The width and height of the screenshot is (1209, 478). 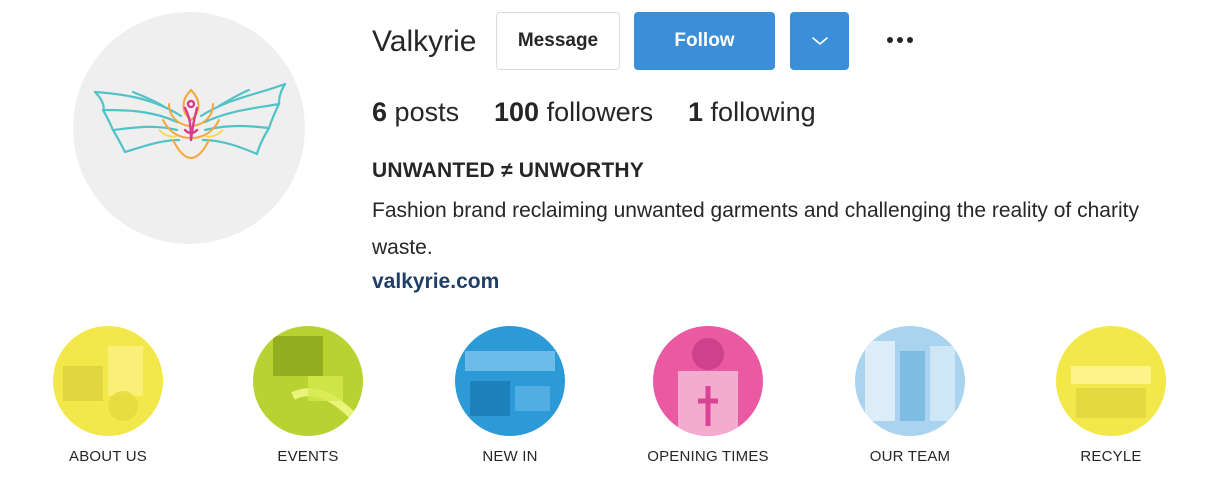 I want to click on highlight-our-team: OUR TEAM, so click(x=910, y=395).